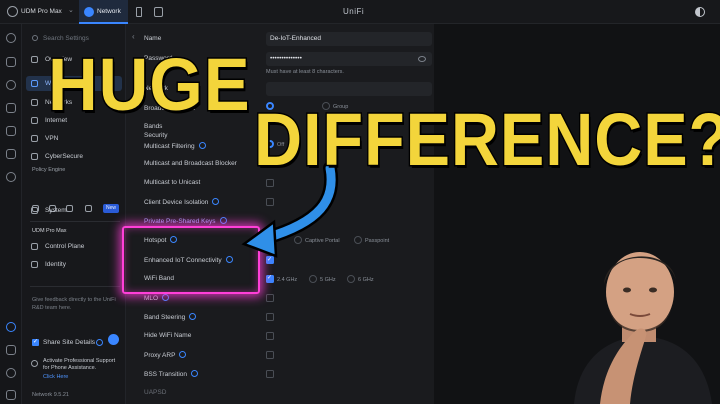  Describe the element at coordinates (11, 131) in the screenshot. I see `insights-icon` at that location.